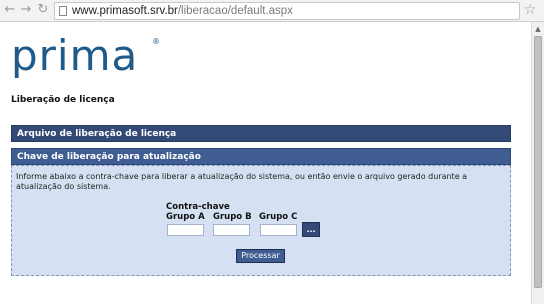 The image size is (544, 304). I want to click on group-c-label: Grupo C, so click(278, 217).